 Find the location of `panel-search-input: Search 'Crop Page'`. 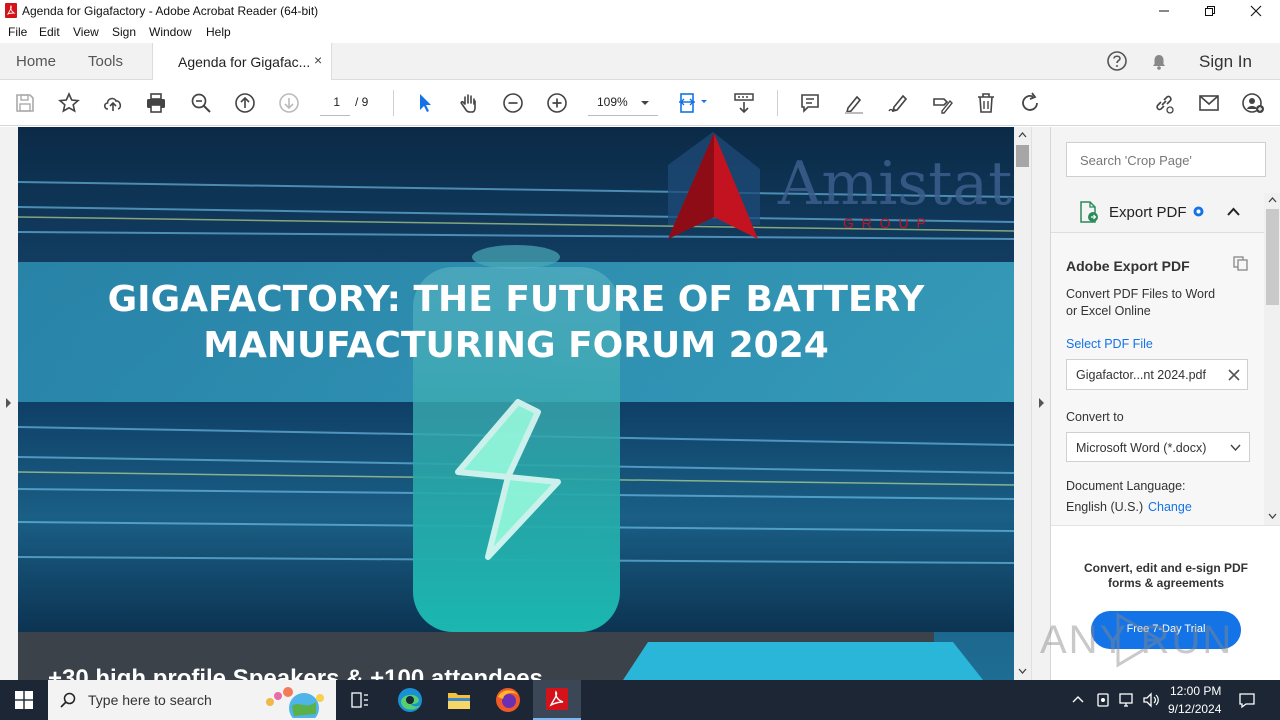

panel-search-input: Search 'Crop Page' is located at coordinates (1166, 159).